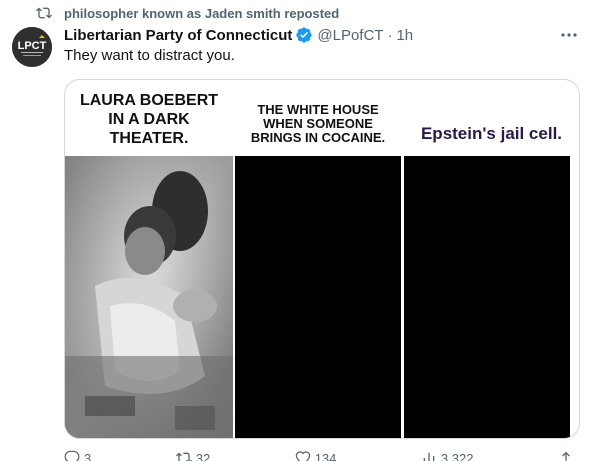 The height and width of the screenshot is (461, 594). I want to click on share-button, so click(568, 455).